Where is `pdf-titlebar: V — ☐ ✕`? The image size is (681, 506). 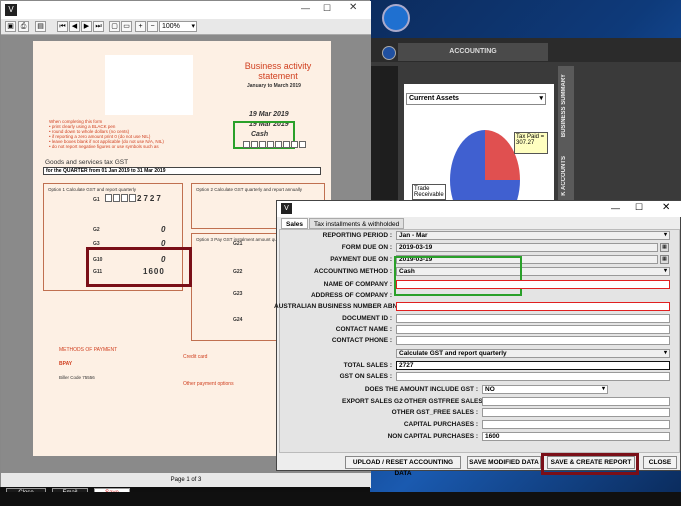 pdf-titlebar: V — ☐ ✕ is located at coordinates (186, 10).